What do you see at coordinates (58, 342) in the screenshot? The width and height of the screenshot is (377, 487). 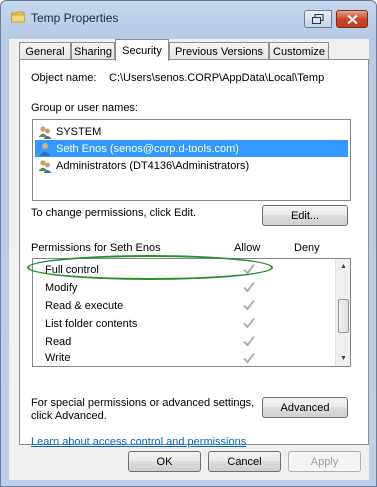 I see `permission-name: Read` at bounding box center [58, 342].